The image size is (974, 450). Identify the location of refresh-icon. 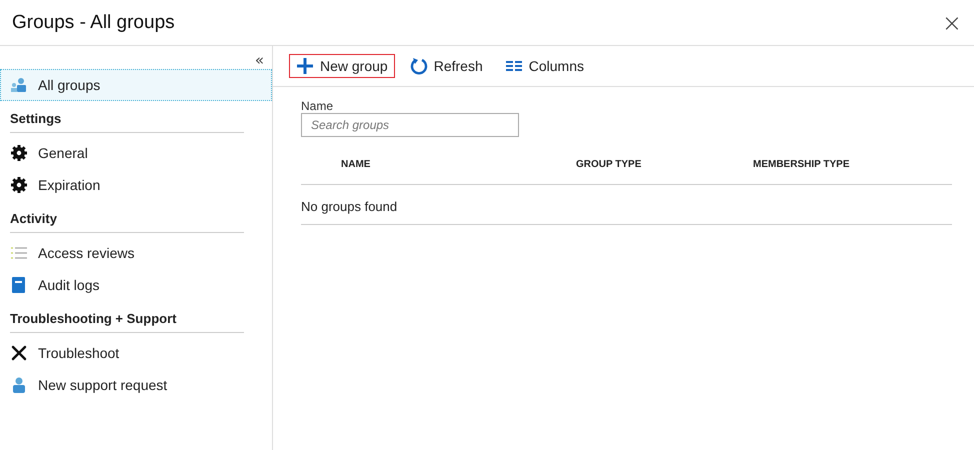
(419, 66).